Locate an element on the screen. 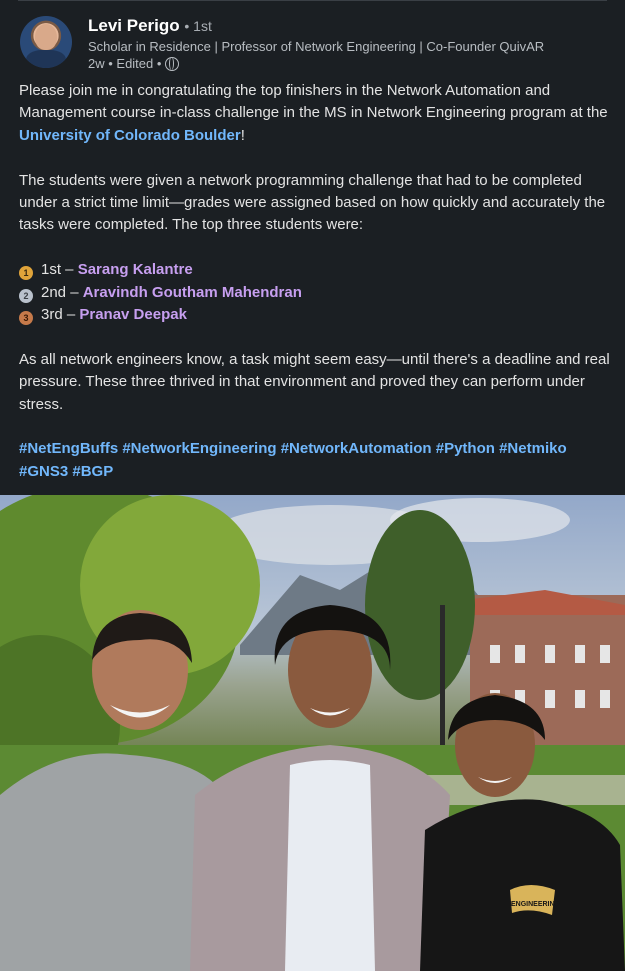 This screenshot has height=971, width=625. winner-name-link: Sarang Kalantre is located at coordinates (135, 269).